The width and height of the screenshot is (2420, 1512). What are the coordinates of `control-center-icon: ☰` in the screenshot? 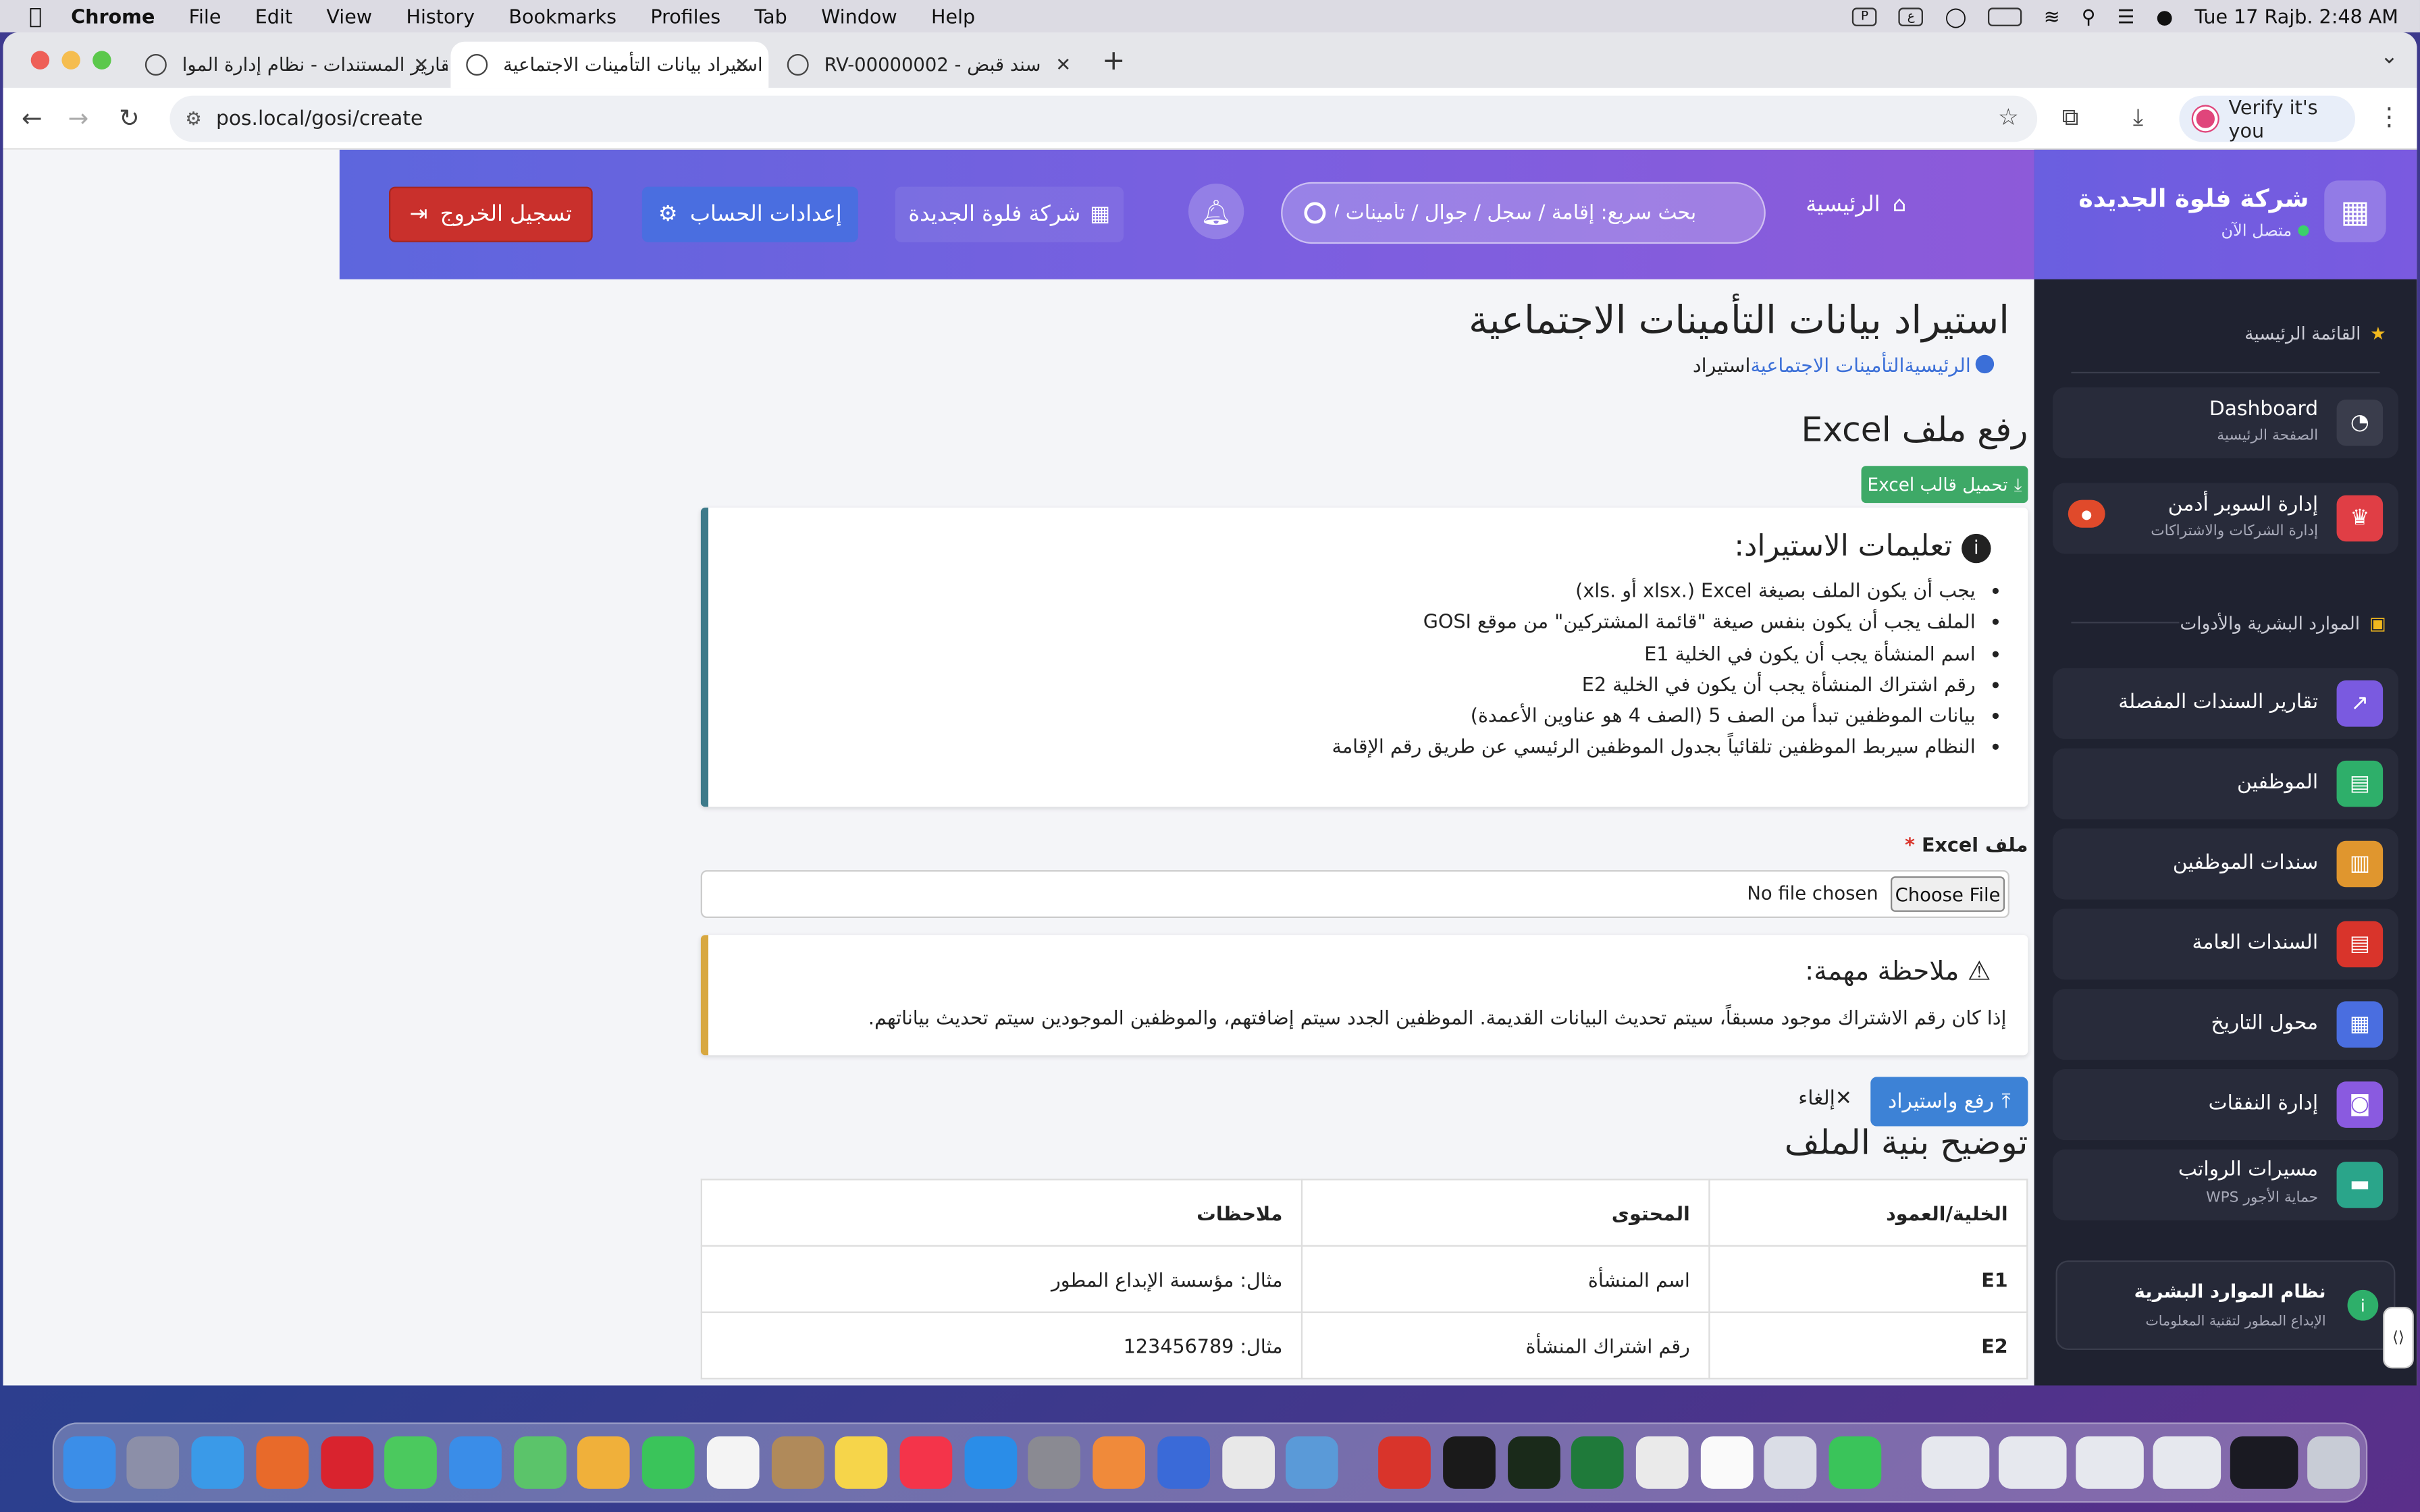 It's located at (2126, 16).